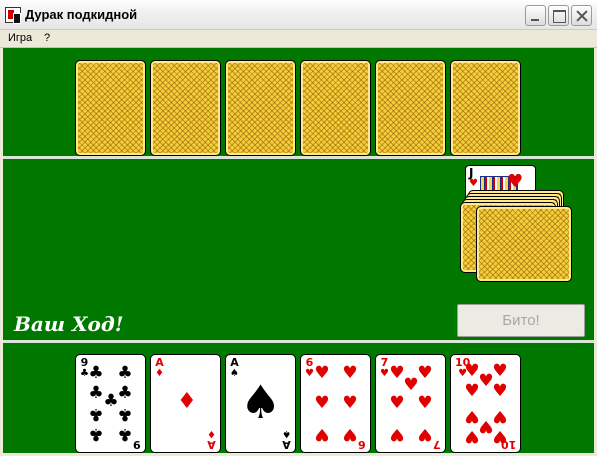  What do you see at coordinates (437, 444) in the screenshot?
I see `card-rank: 7` at bounding box center [437, 444].